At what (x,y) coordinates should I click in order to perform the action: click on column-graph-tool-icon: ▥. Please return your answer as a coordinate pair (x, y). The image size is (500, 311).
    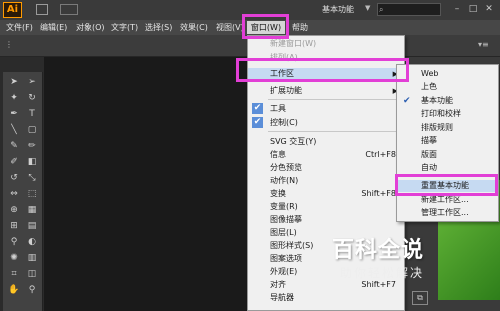
    Looking at the image, I should click on (32, 258).